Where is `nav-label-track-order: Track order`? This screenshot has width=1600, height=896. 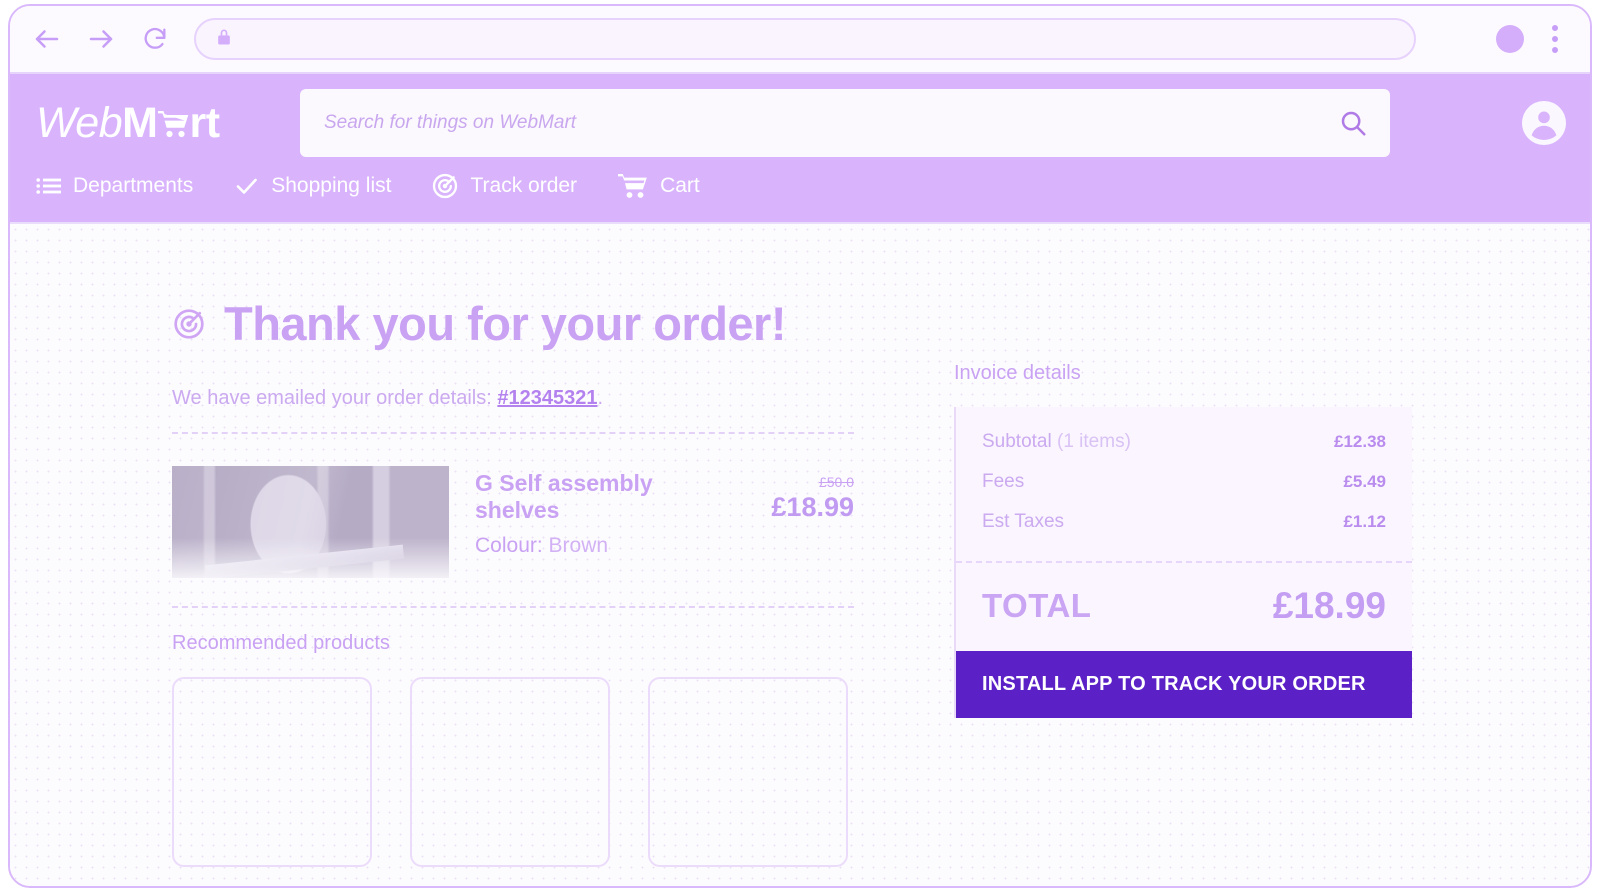 nav-label-track-order: Track order is located at coordinates (524, 185).